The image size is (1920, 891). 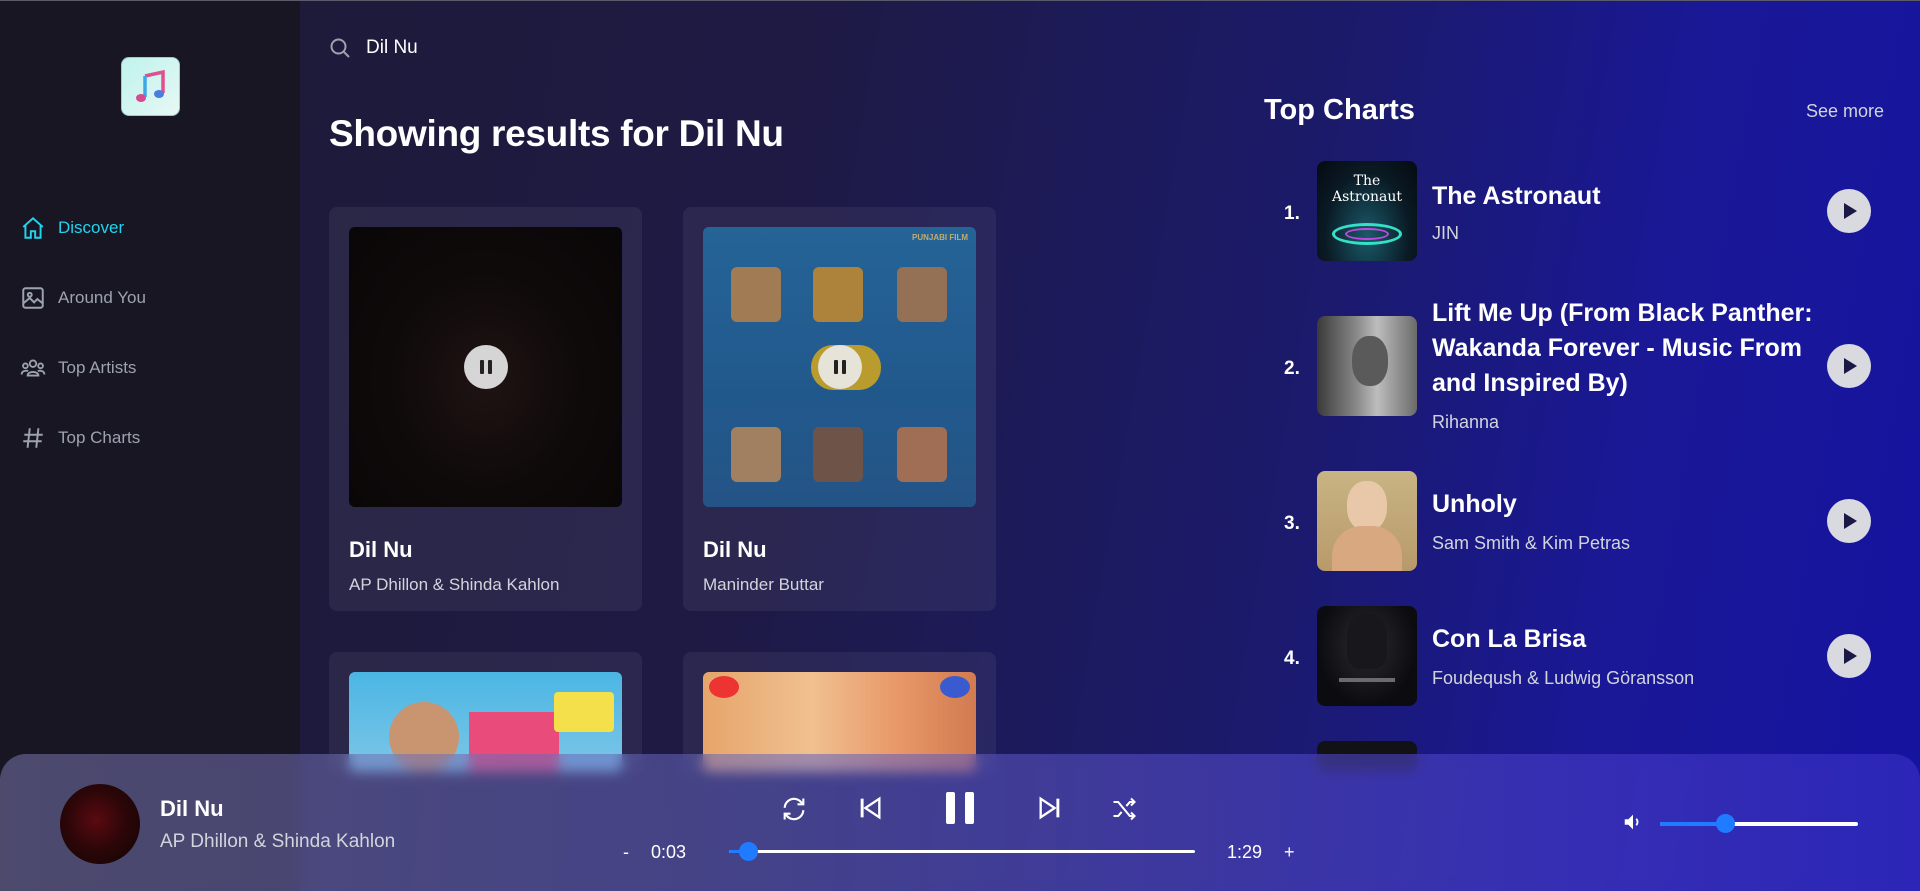 I want to click on song-card: PUNJABI FILM Dil Nu Maninder Buttar, so click(x=839, y=409).